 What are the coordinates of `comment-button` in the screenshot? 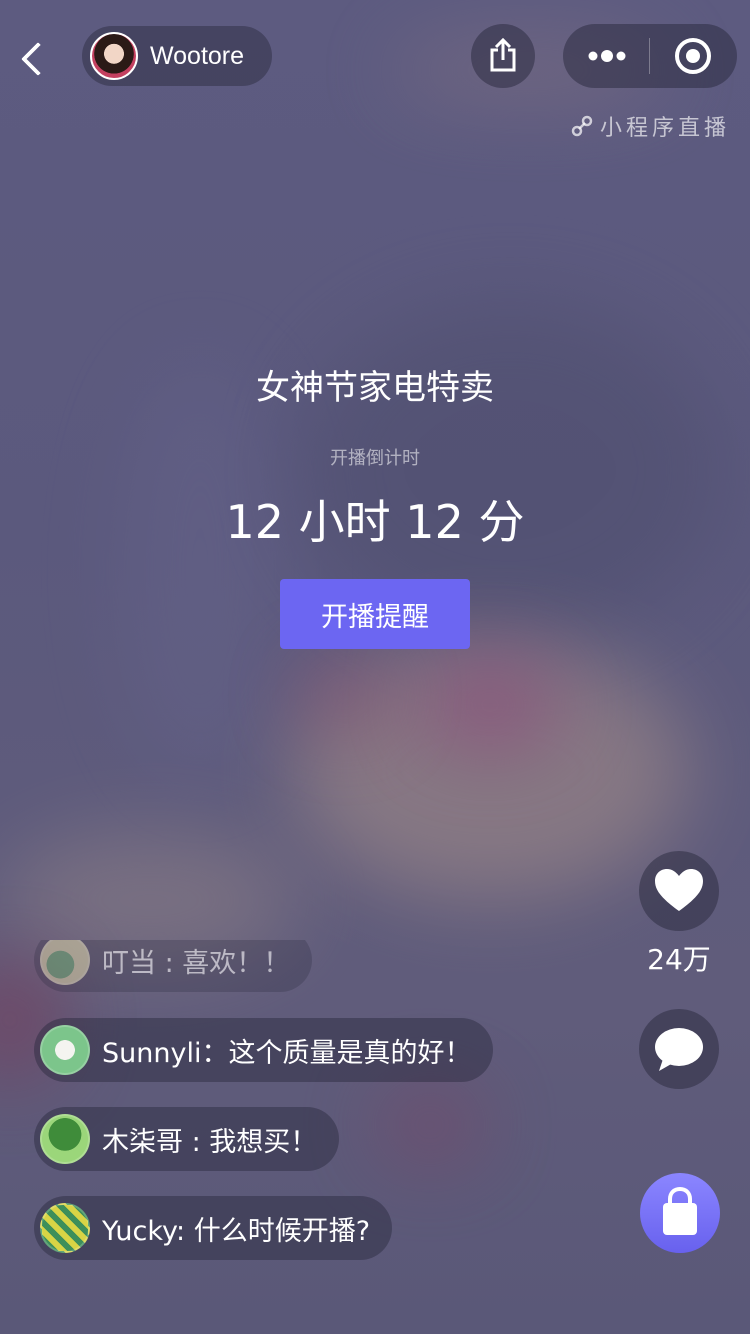 It's located at (679, 1049).